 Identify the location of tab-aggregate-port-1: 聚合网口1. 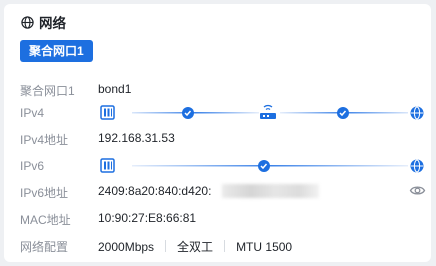
(56, 51).